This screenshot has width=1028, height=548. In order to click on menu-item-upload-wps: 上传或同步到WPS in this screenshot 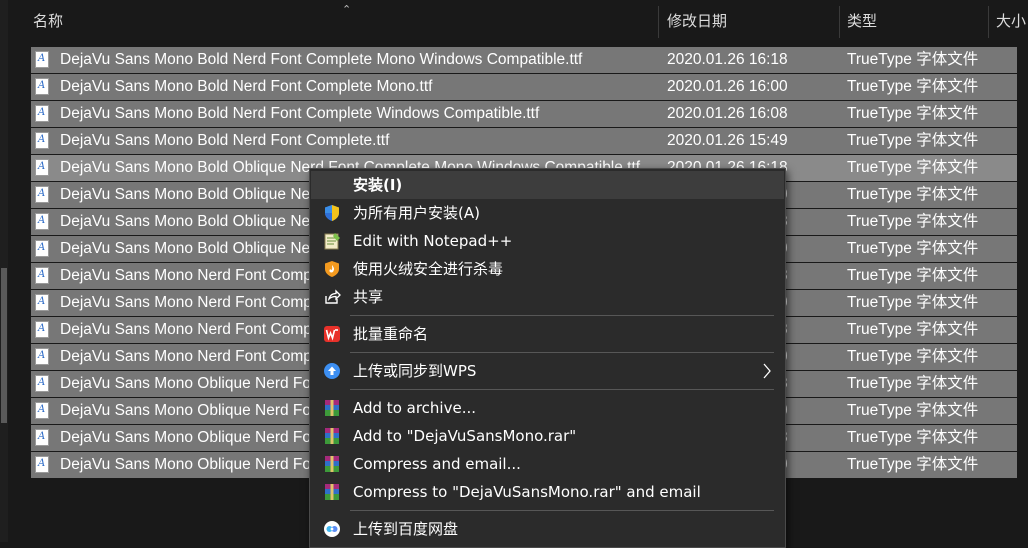, I will do `click(547, 371)`.